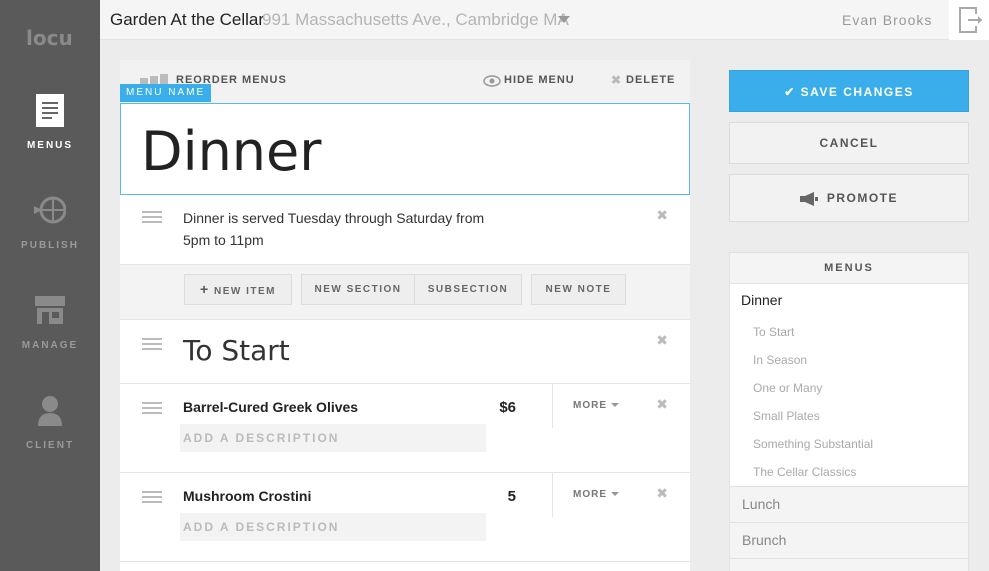 This screenshot has height=571, width=989. I want to click on restaurant-address: 991 Massachusetts Ave., Cambridge MA, so click(415, 20).